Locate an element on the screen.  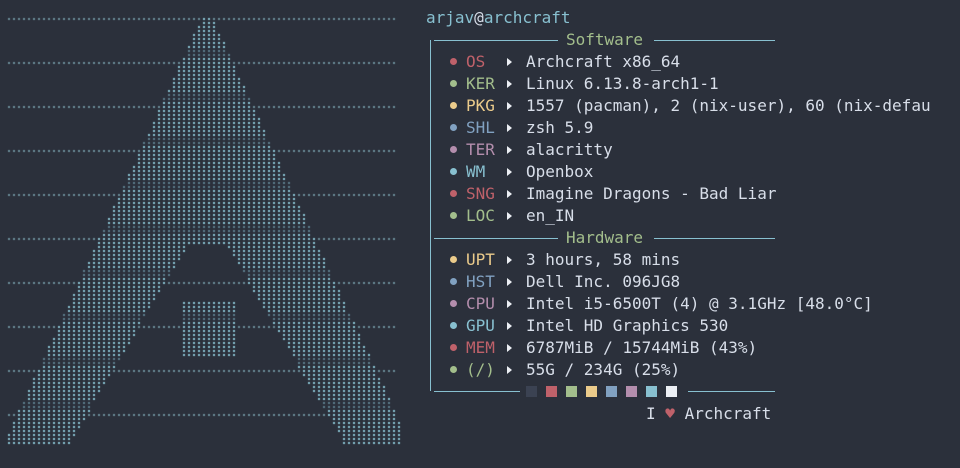
hardware-key-5: (/) is located at coordinates (480, 369).